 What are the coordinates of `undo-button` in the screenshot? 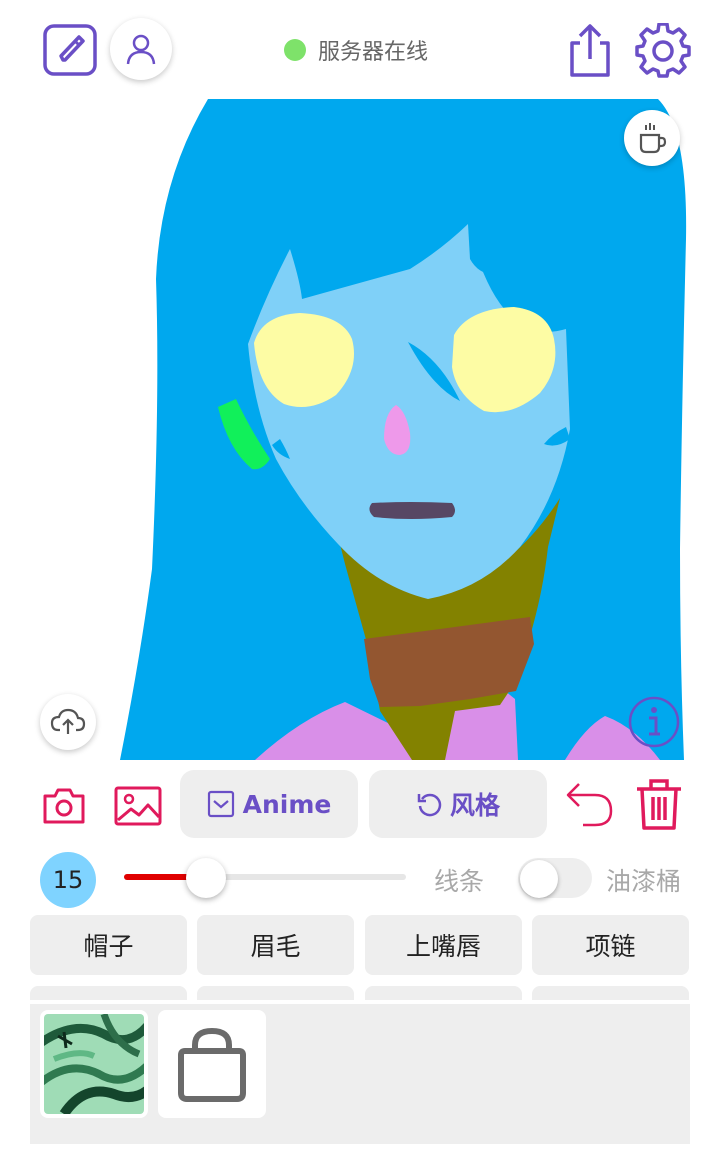 It's located at (589, 804).